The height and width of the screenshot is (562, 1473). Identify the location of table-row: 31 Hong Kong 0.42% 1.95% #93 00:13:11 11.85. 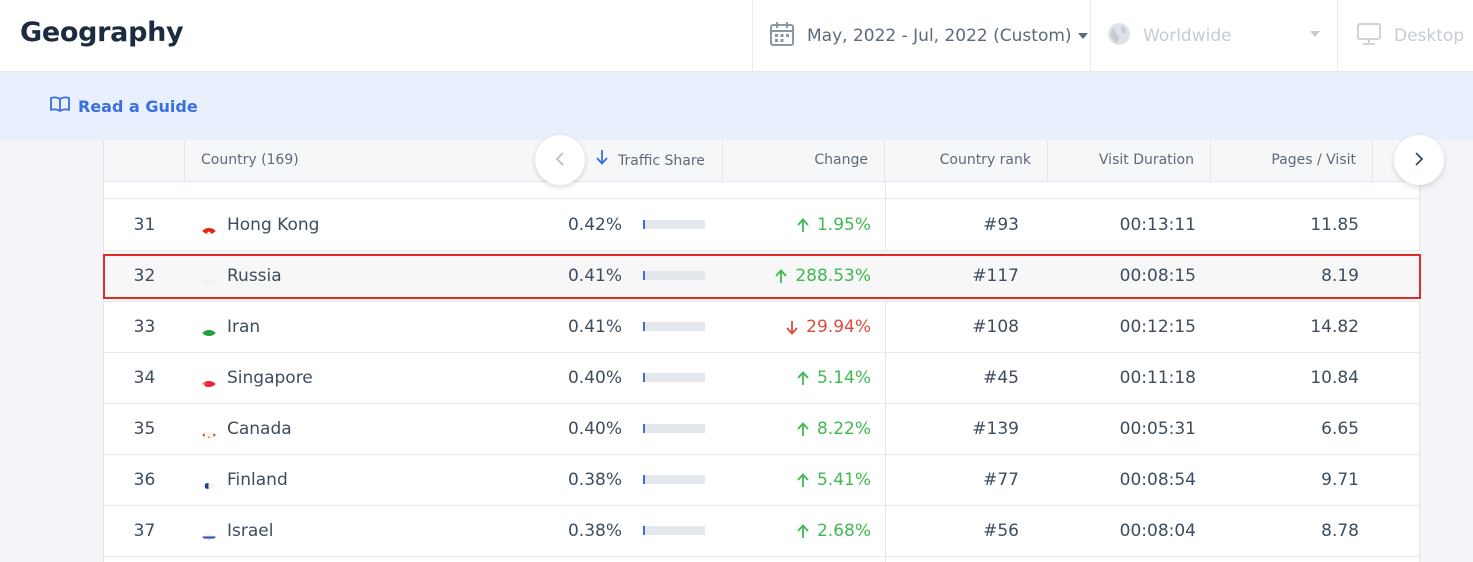
(762, 225).